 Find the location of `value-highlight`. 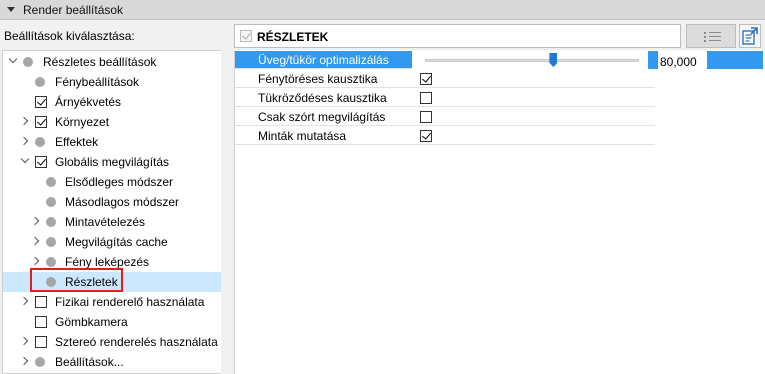

value-highlight is located at coordinates (735, 60).